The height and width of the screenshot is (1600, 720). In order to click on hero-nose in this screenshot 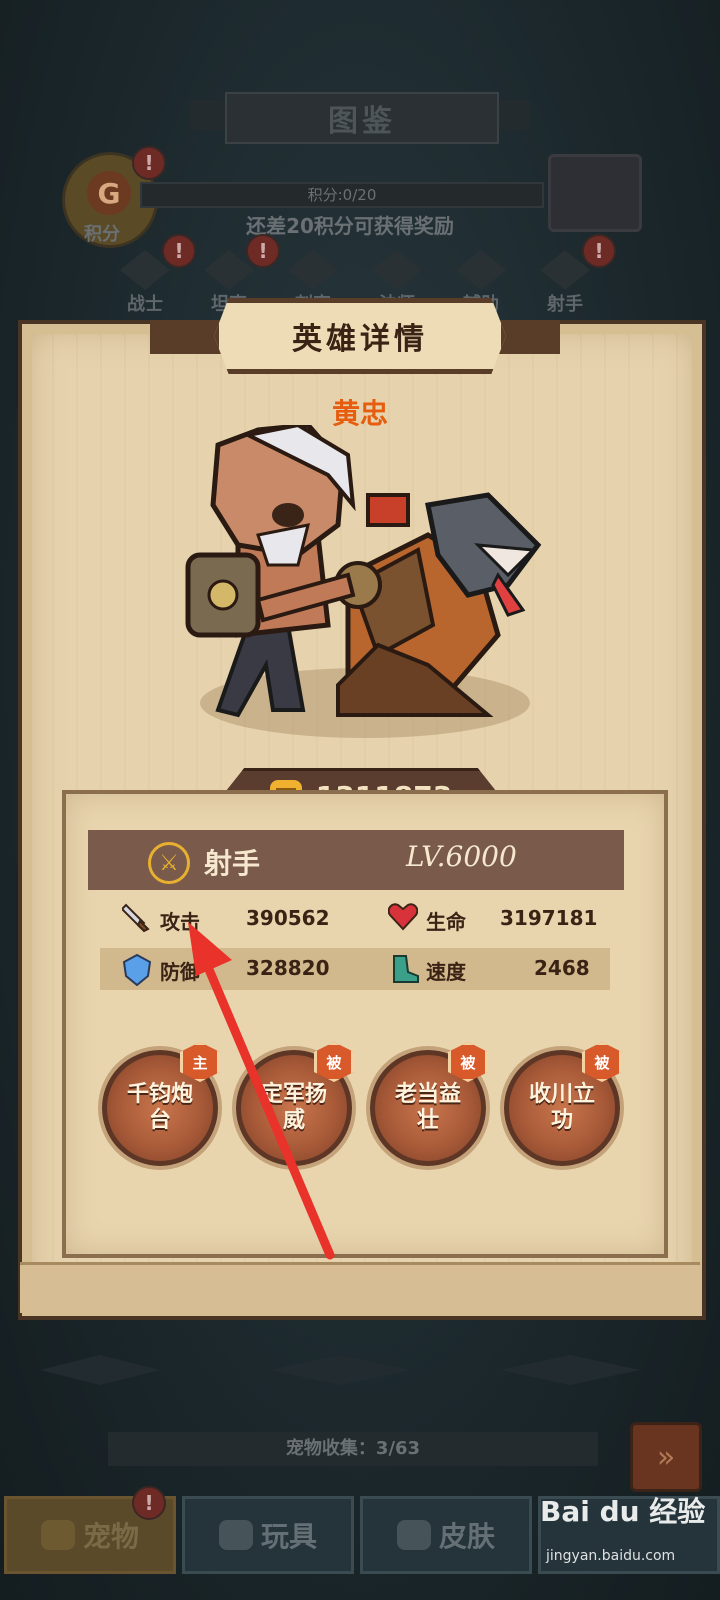, I will do `click(288, 515)`.